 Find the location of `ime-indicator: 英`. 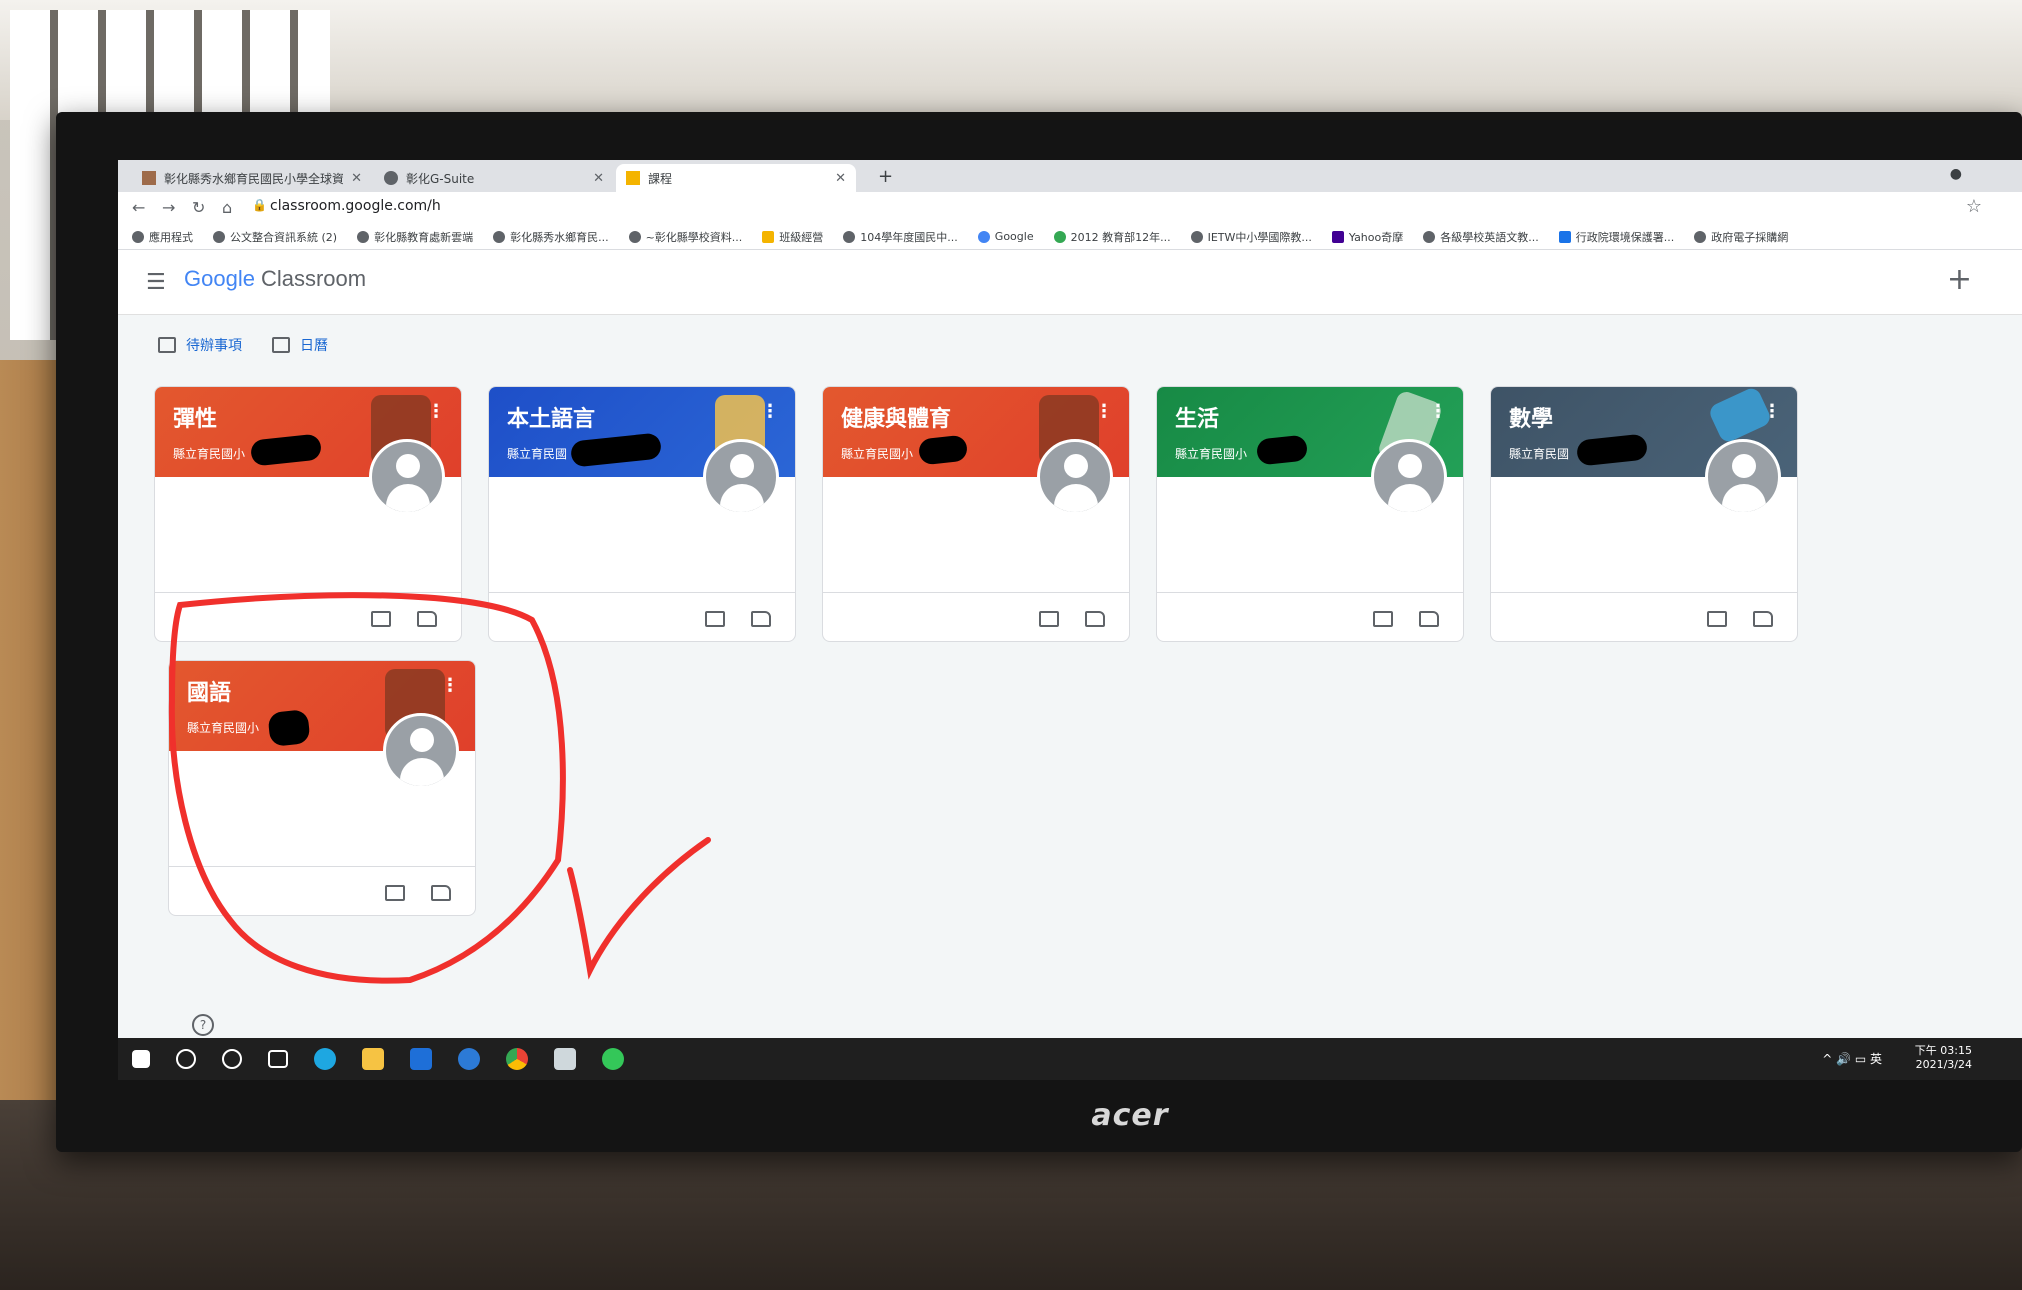

ime-indicator: 英 is located at coordinates (1876, 1059).